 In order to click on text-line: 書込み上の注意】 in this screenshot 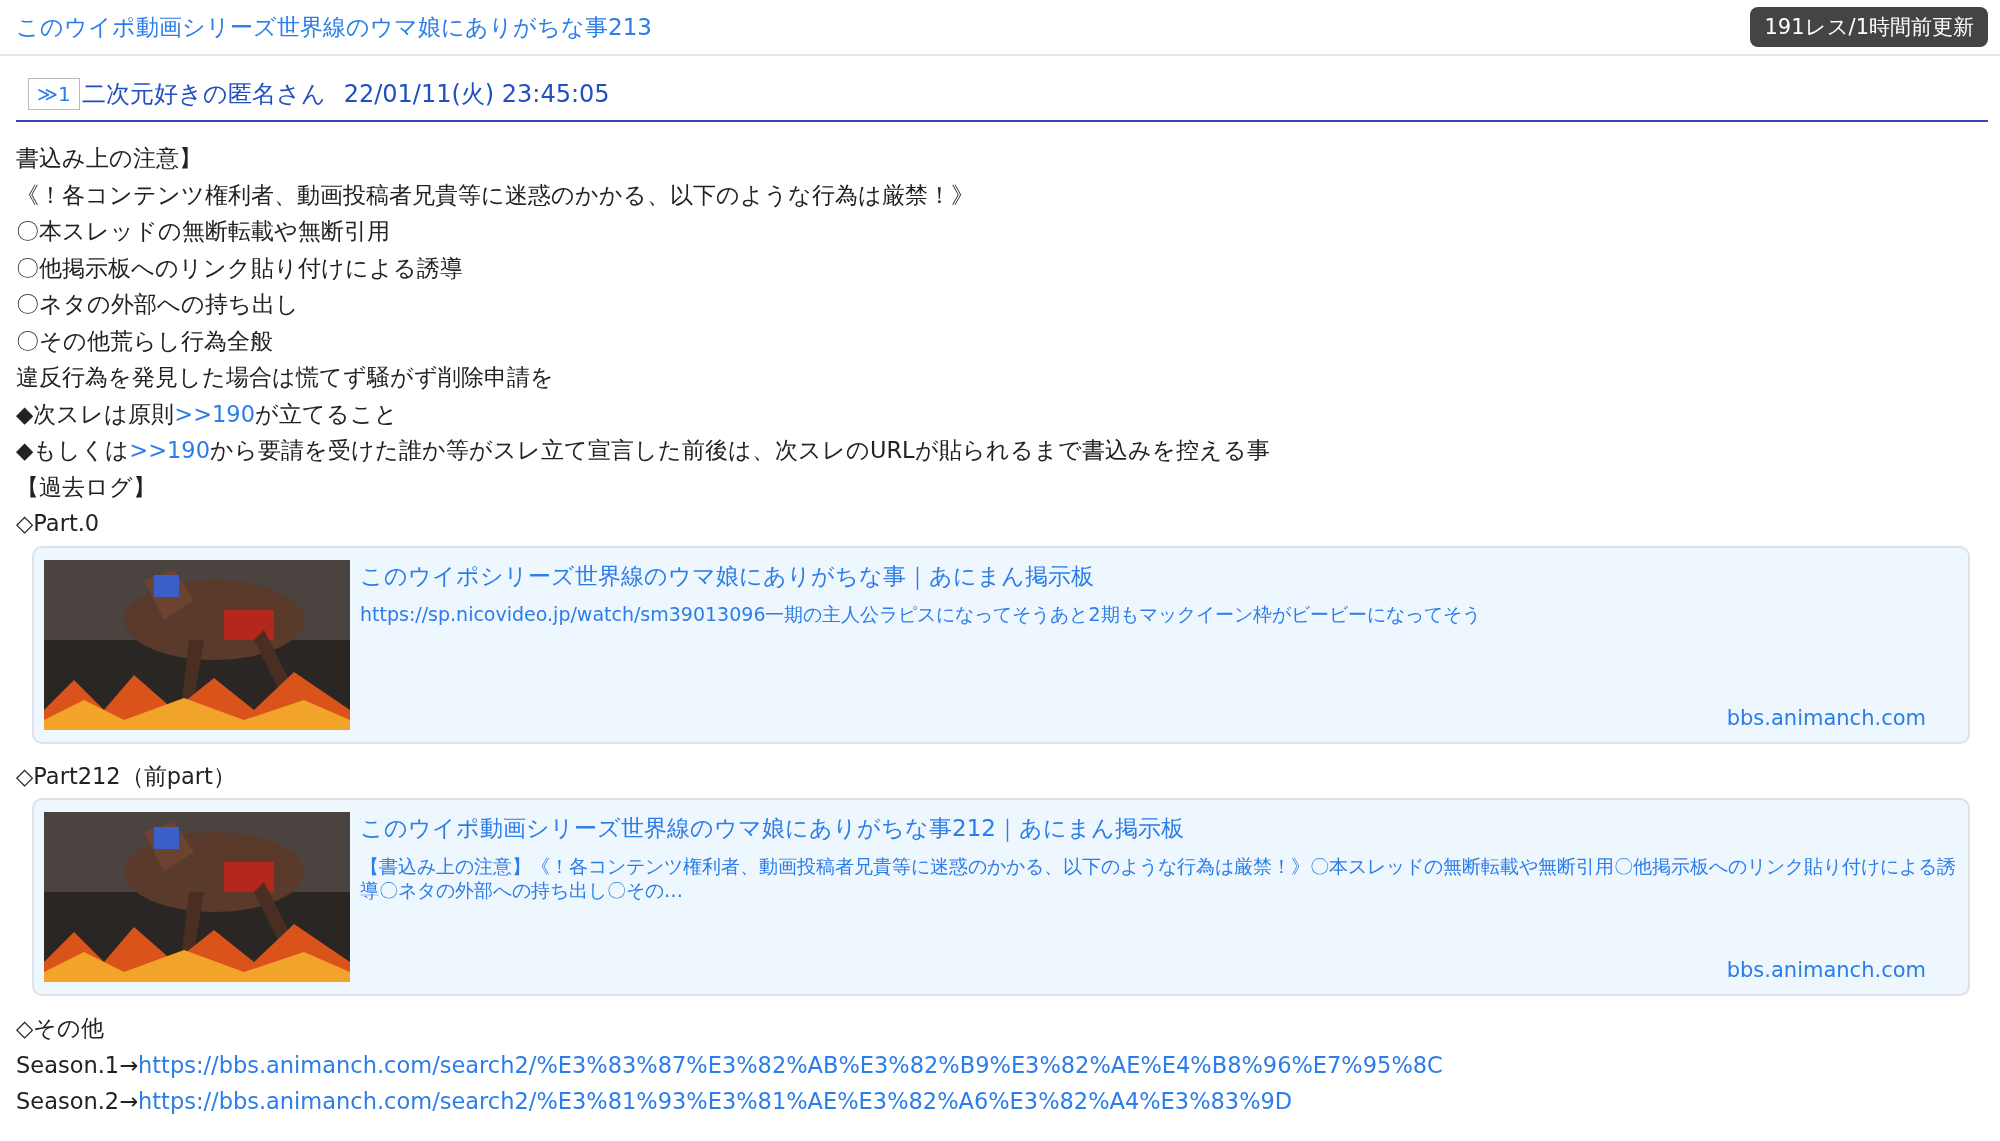, I will do `click(109, 158)`.